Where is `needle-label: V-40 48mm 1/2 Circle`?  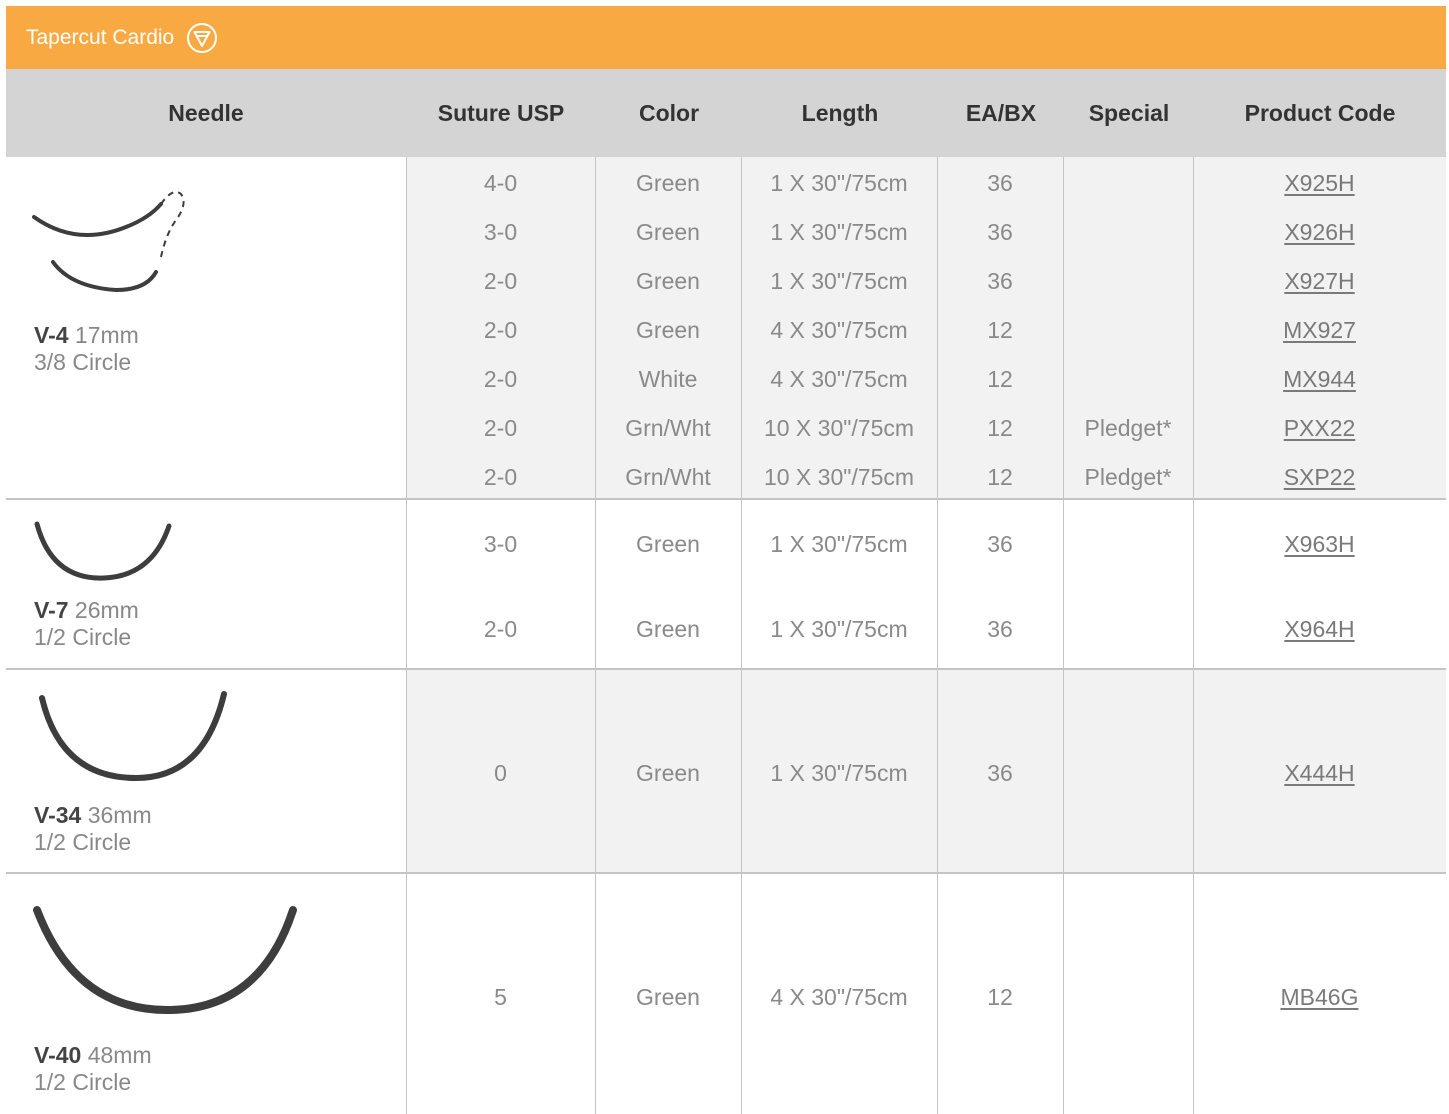
needle-label: V-40 48mm 1/2 Circle is located at coordinates (93, 1069).